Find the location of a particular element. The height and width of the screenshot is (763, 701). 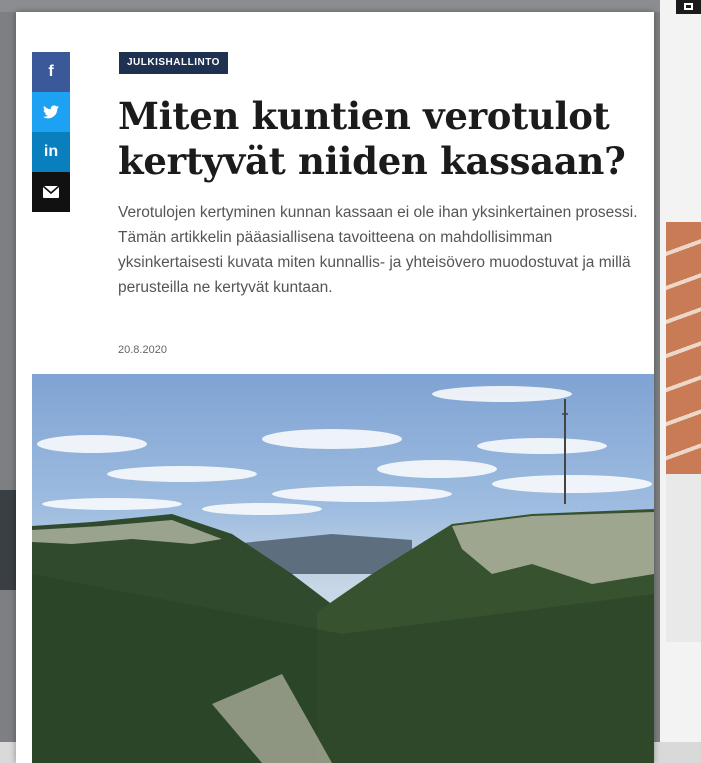

share-bar: f in is located at coordinates (51, 132).